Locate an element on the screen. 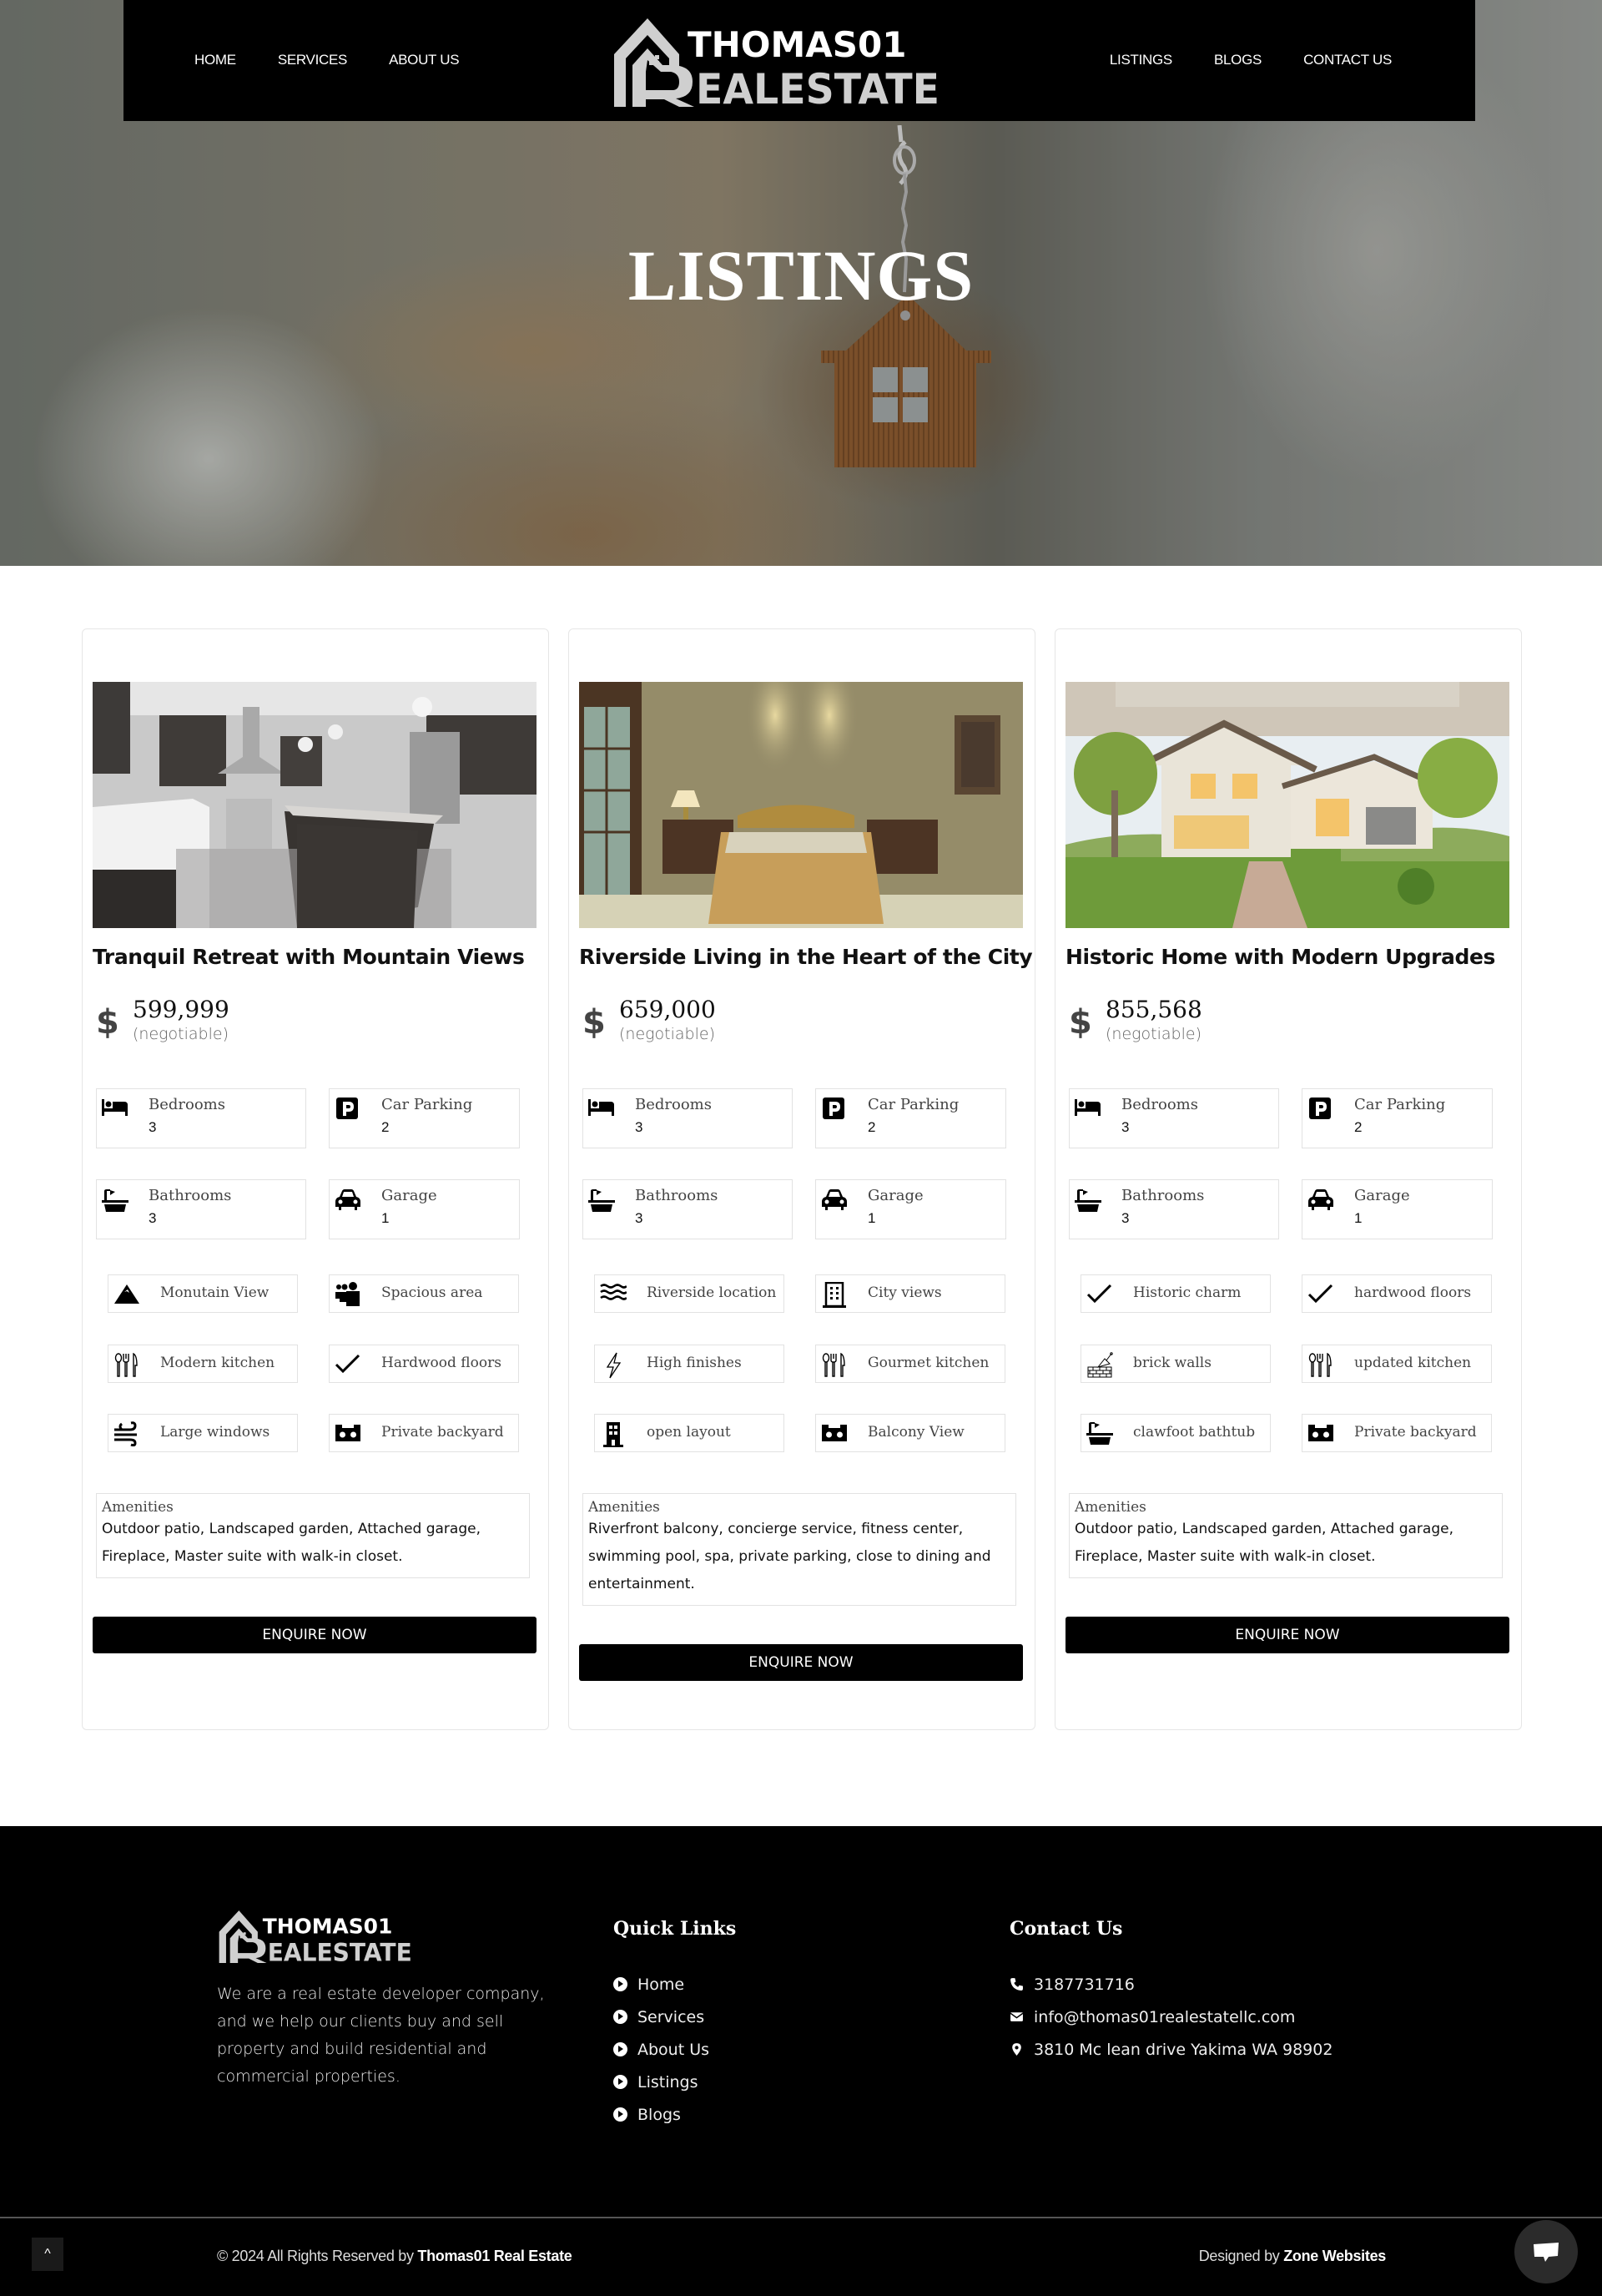 The height and width of the screenshot is (2296, 1602). stat-label: Bedrooms is located at coordinates (187, 1105).